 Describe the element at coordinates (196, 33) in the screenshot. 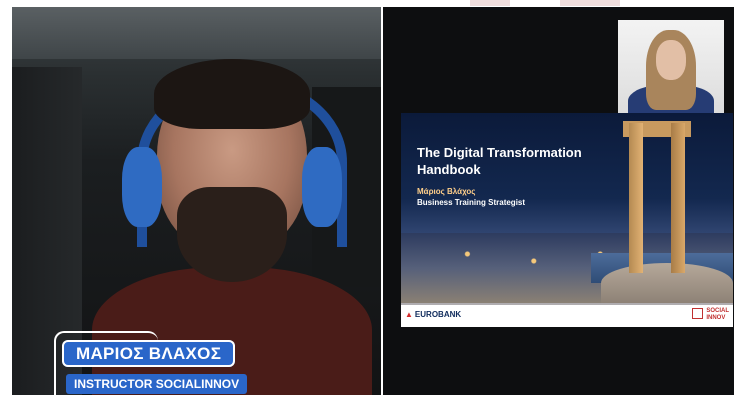

I see `background-wall` at that location.